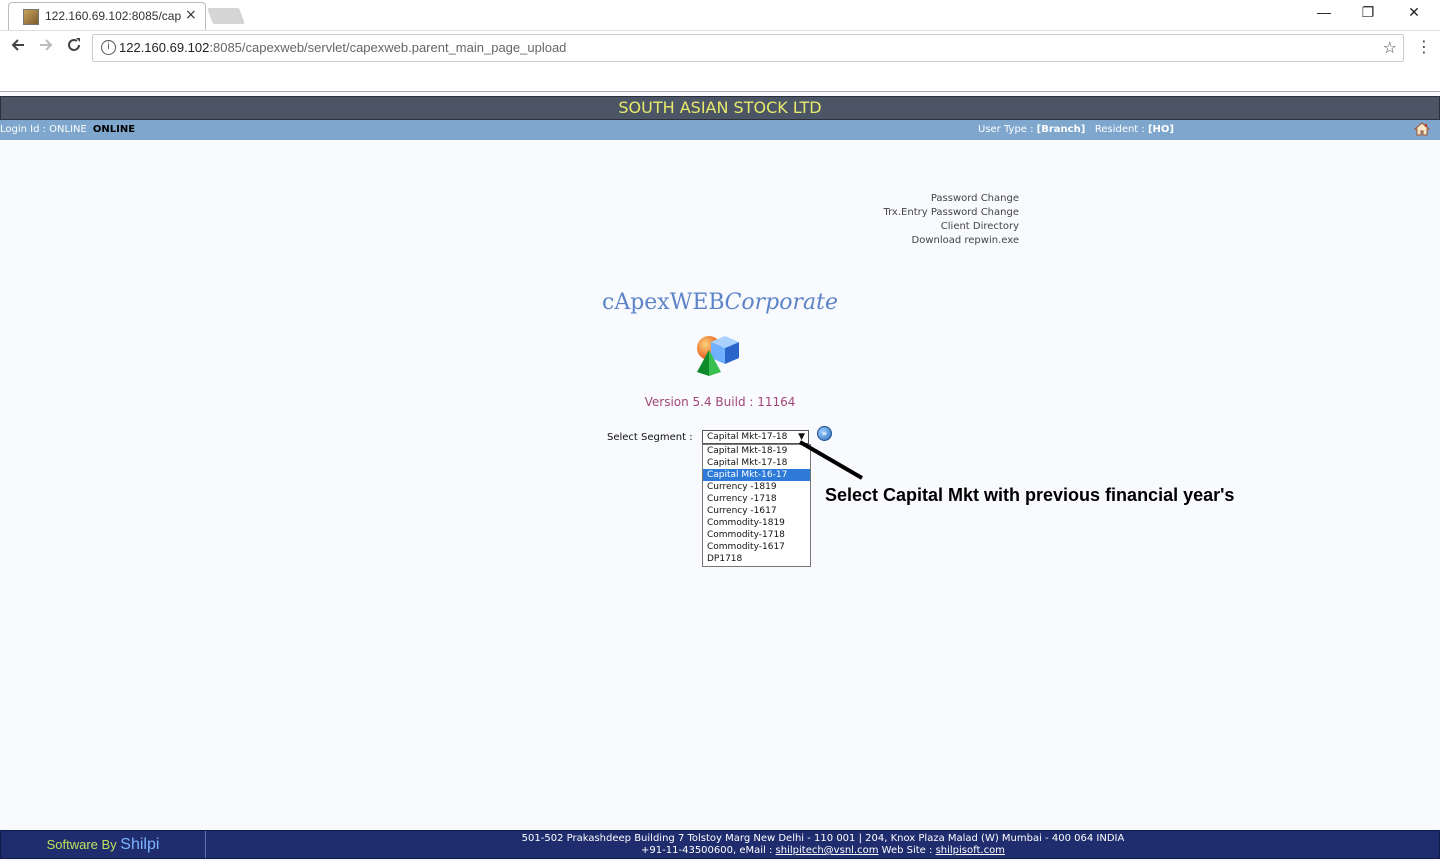  What do you see at coordinates (31, 17) in the screenshot?
I see `favicon-icon` at bounding box center [31, 17].